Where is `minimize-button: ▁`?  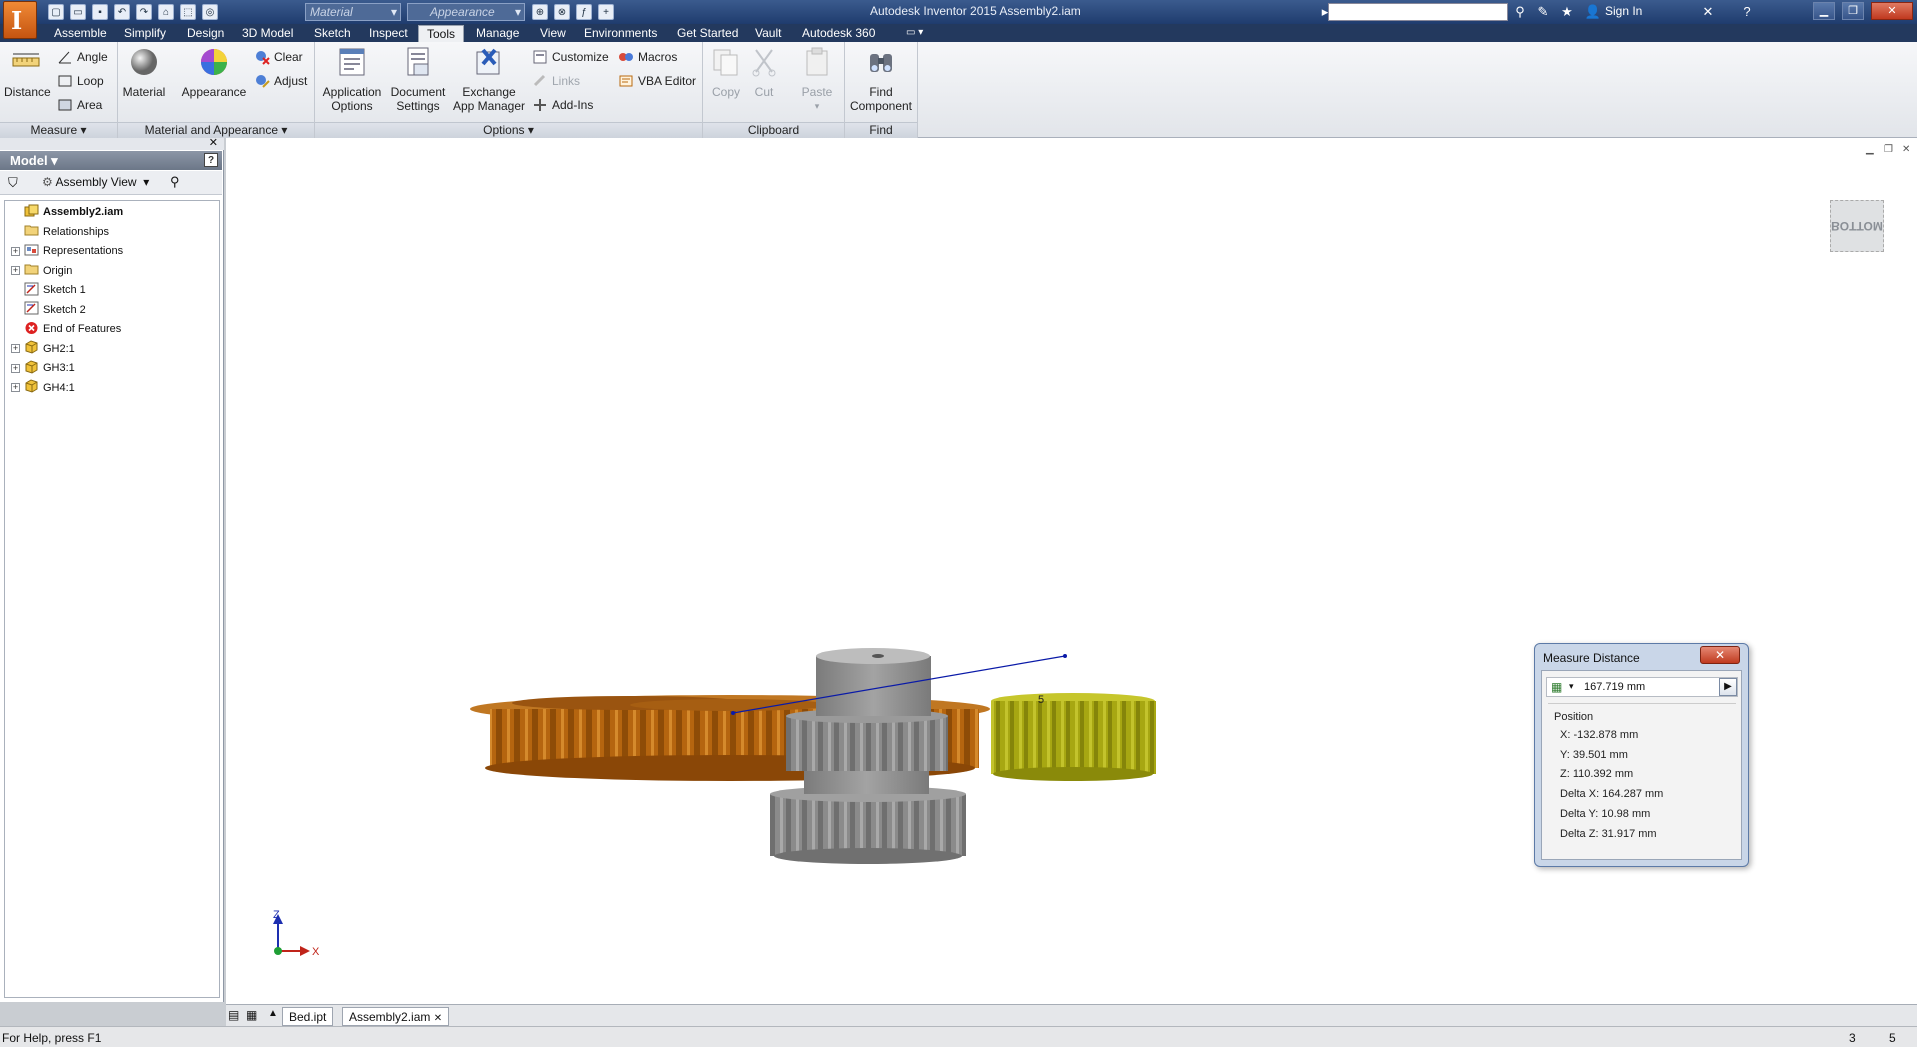
minimize-button: ▁ is located at coordinates (1824, 11).